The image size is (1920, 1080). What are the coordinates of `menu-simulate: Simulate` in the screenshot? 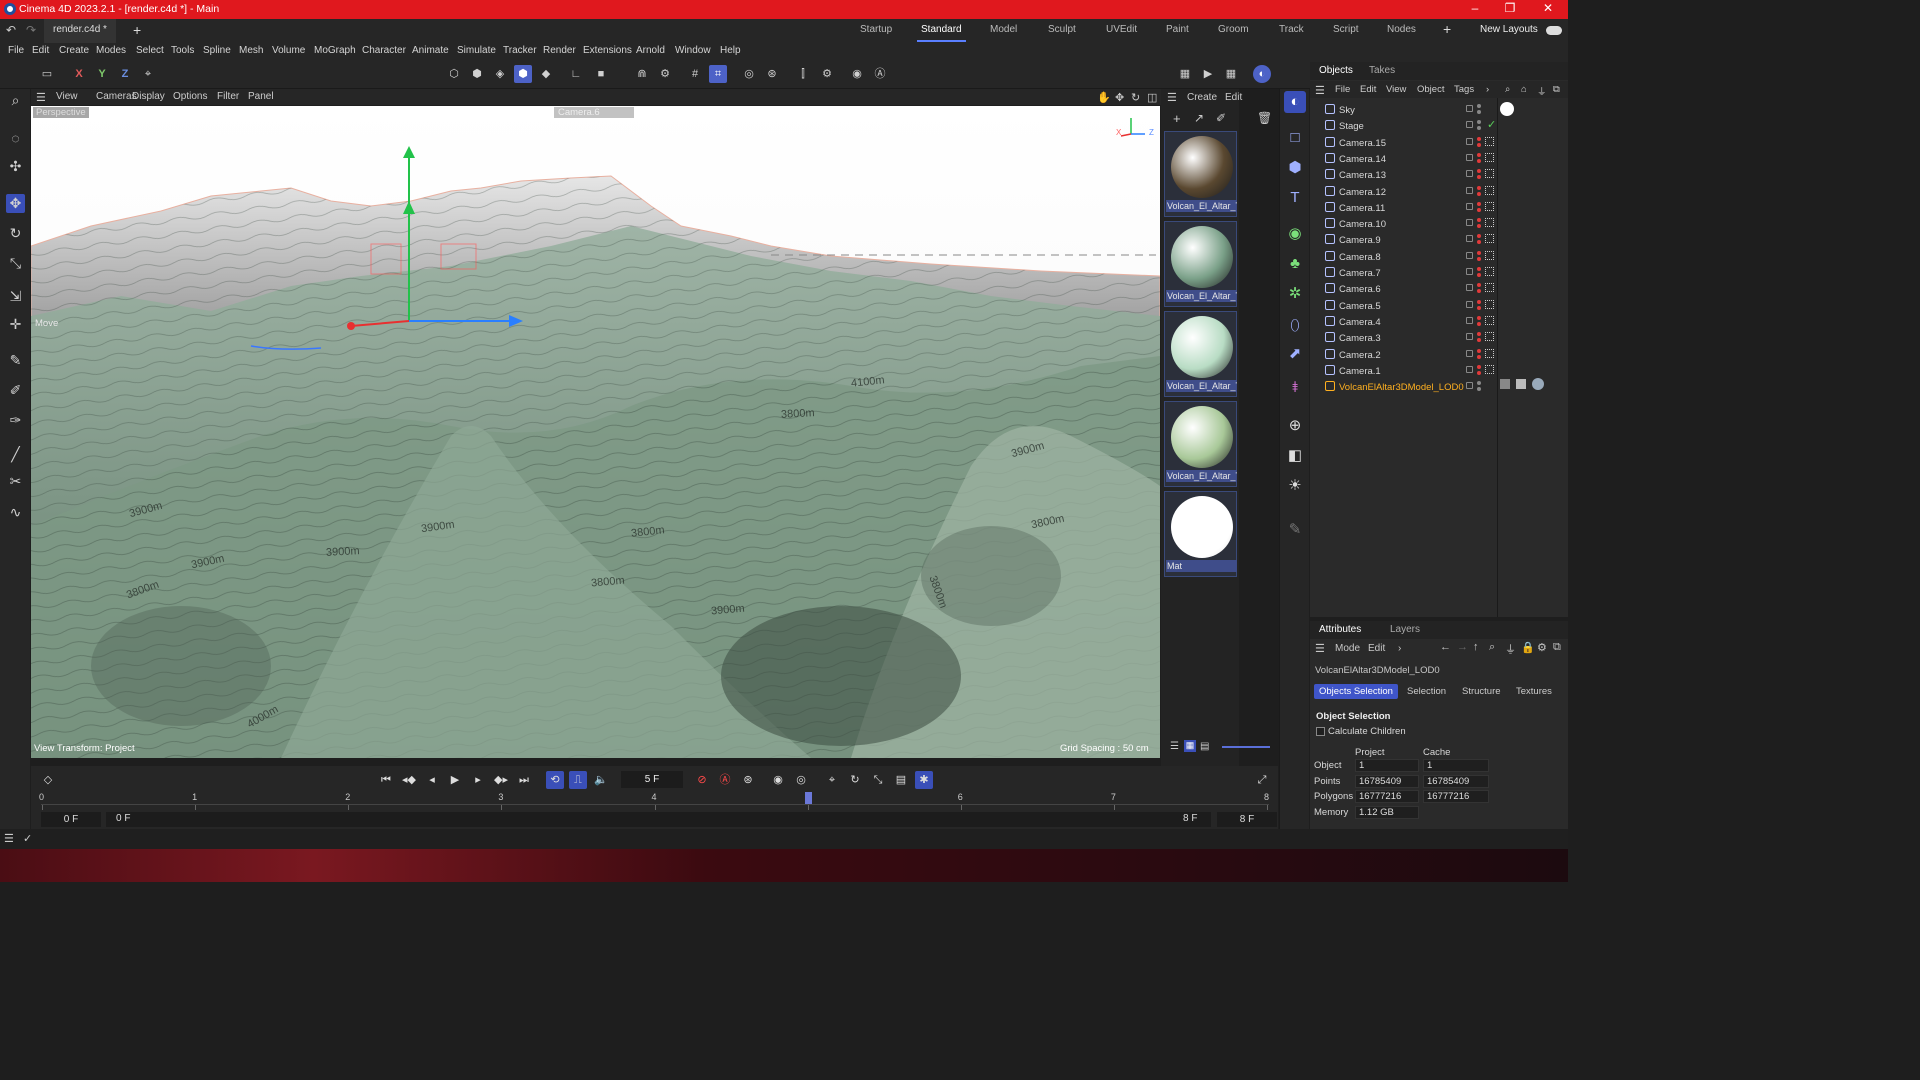 It's located at (476, 50).